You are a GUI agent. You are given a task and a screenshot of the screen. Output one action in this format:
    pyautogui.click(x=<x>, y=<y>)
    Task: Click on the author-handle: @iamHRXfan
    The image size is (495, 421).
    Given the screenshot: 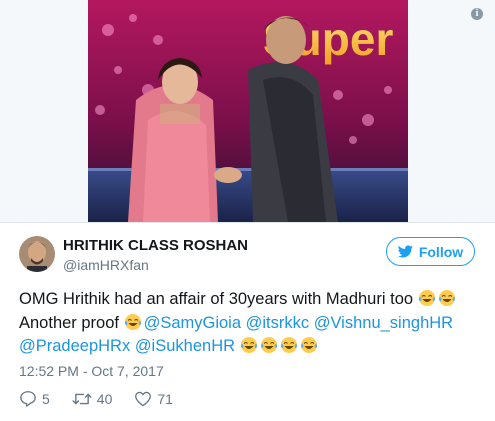 What is the action you would take?
    pyautogui.click(x=106, y=265)
    